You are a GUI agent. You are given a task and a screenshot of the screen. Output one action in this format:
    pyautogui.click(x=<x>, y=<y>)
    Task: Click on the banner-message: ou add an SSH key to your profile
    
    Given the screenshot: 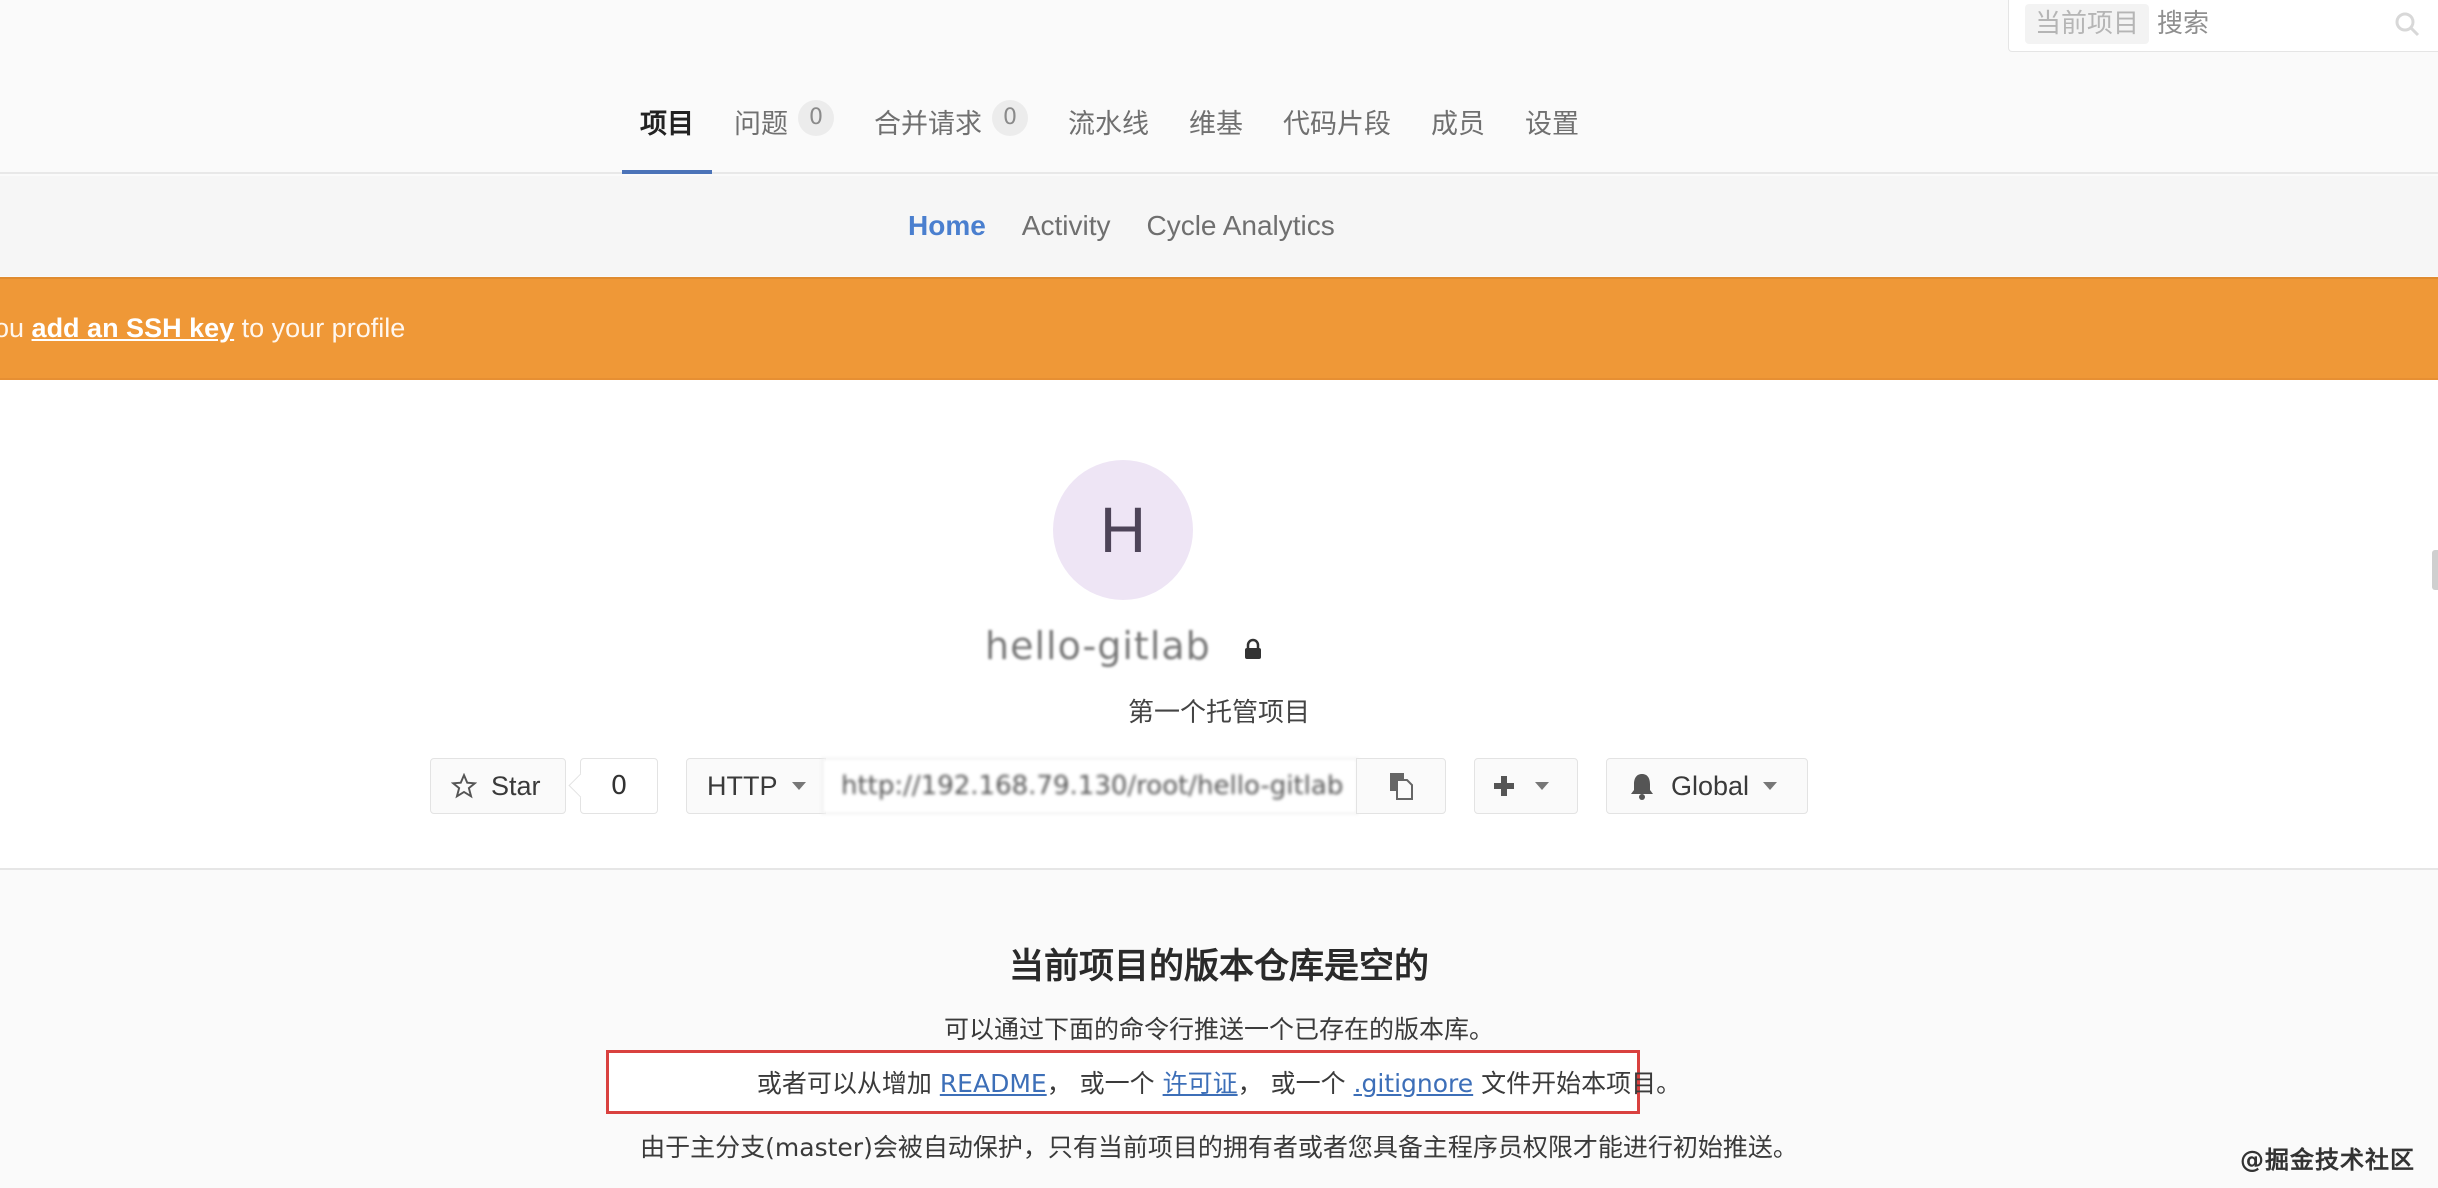 What is the action you would take?
    pyautogui.click(x=202, y=328)
    